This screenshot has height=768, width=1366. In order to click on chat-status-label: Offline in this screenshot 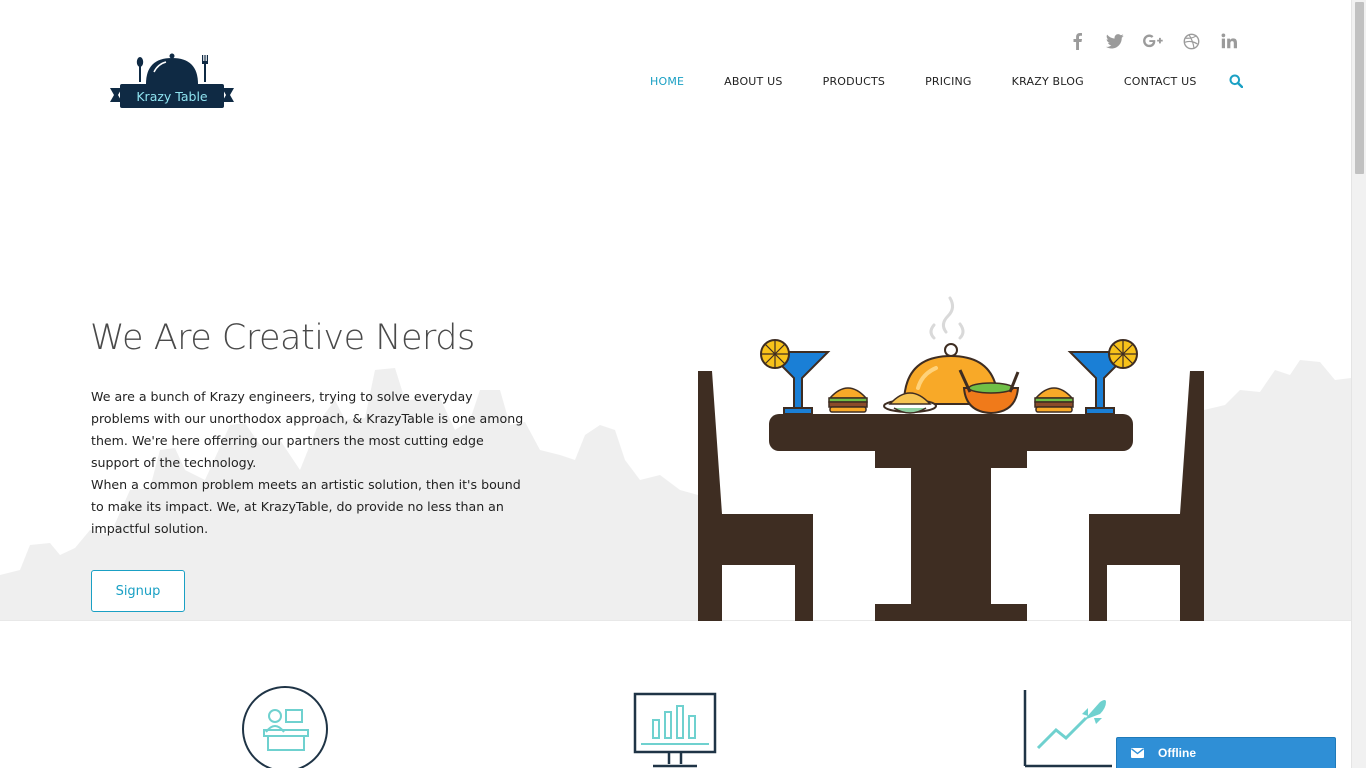, I will do `click(1177, 753)`.